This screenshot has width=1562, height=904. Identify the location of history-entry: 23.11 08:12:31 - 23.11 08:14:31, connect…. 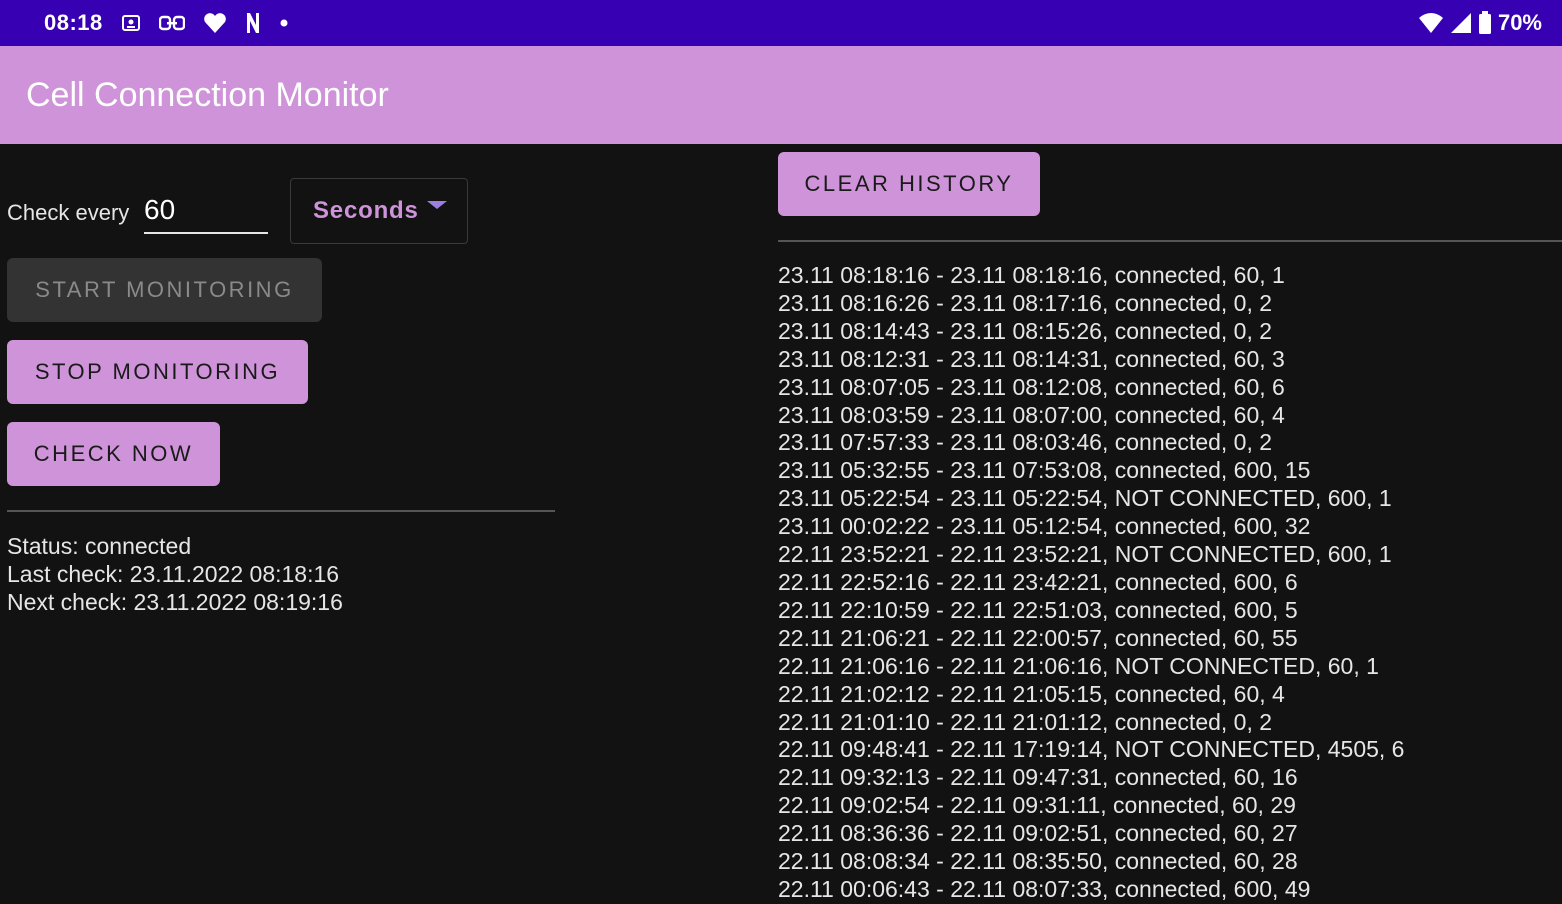
(1031, 358).